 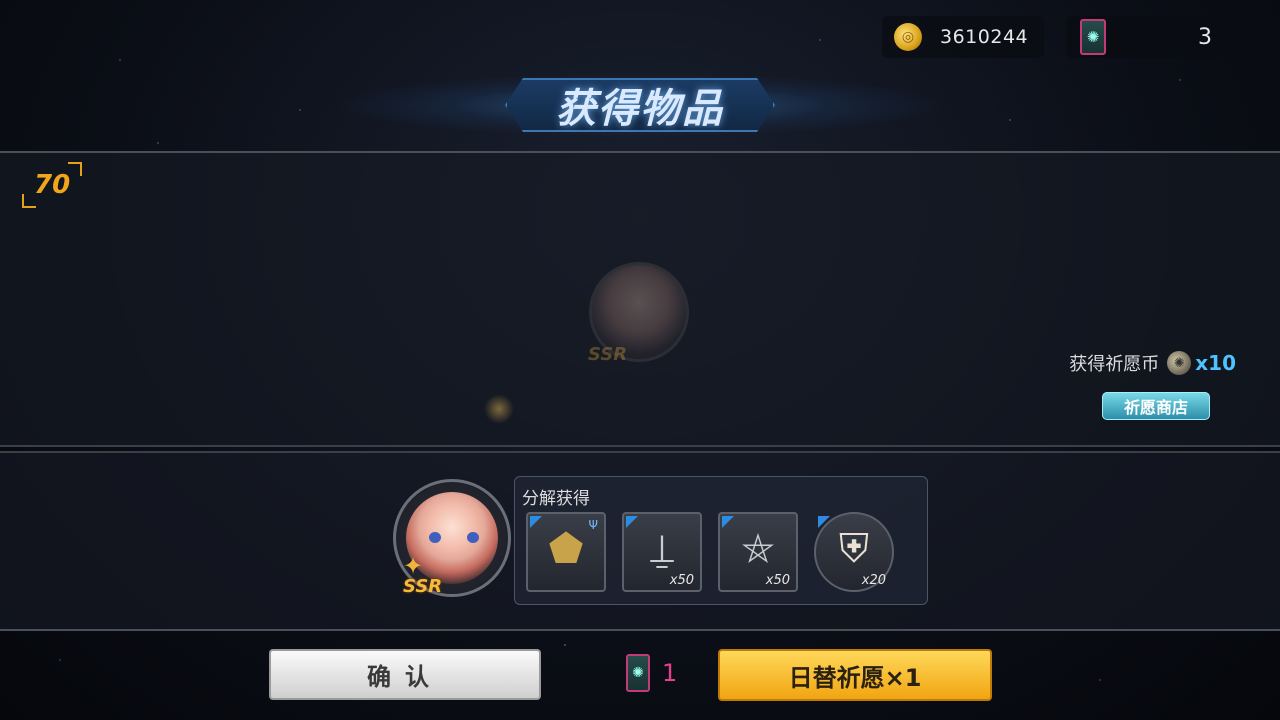 What do you see at coordinates (1148, 37) in the screenshot?
I see `wish-ticket-display: ✺ 3` at bounding box center [1148, 37].